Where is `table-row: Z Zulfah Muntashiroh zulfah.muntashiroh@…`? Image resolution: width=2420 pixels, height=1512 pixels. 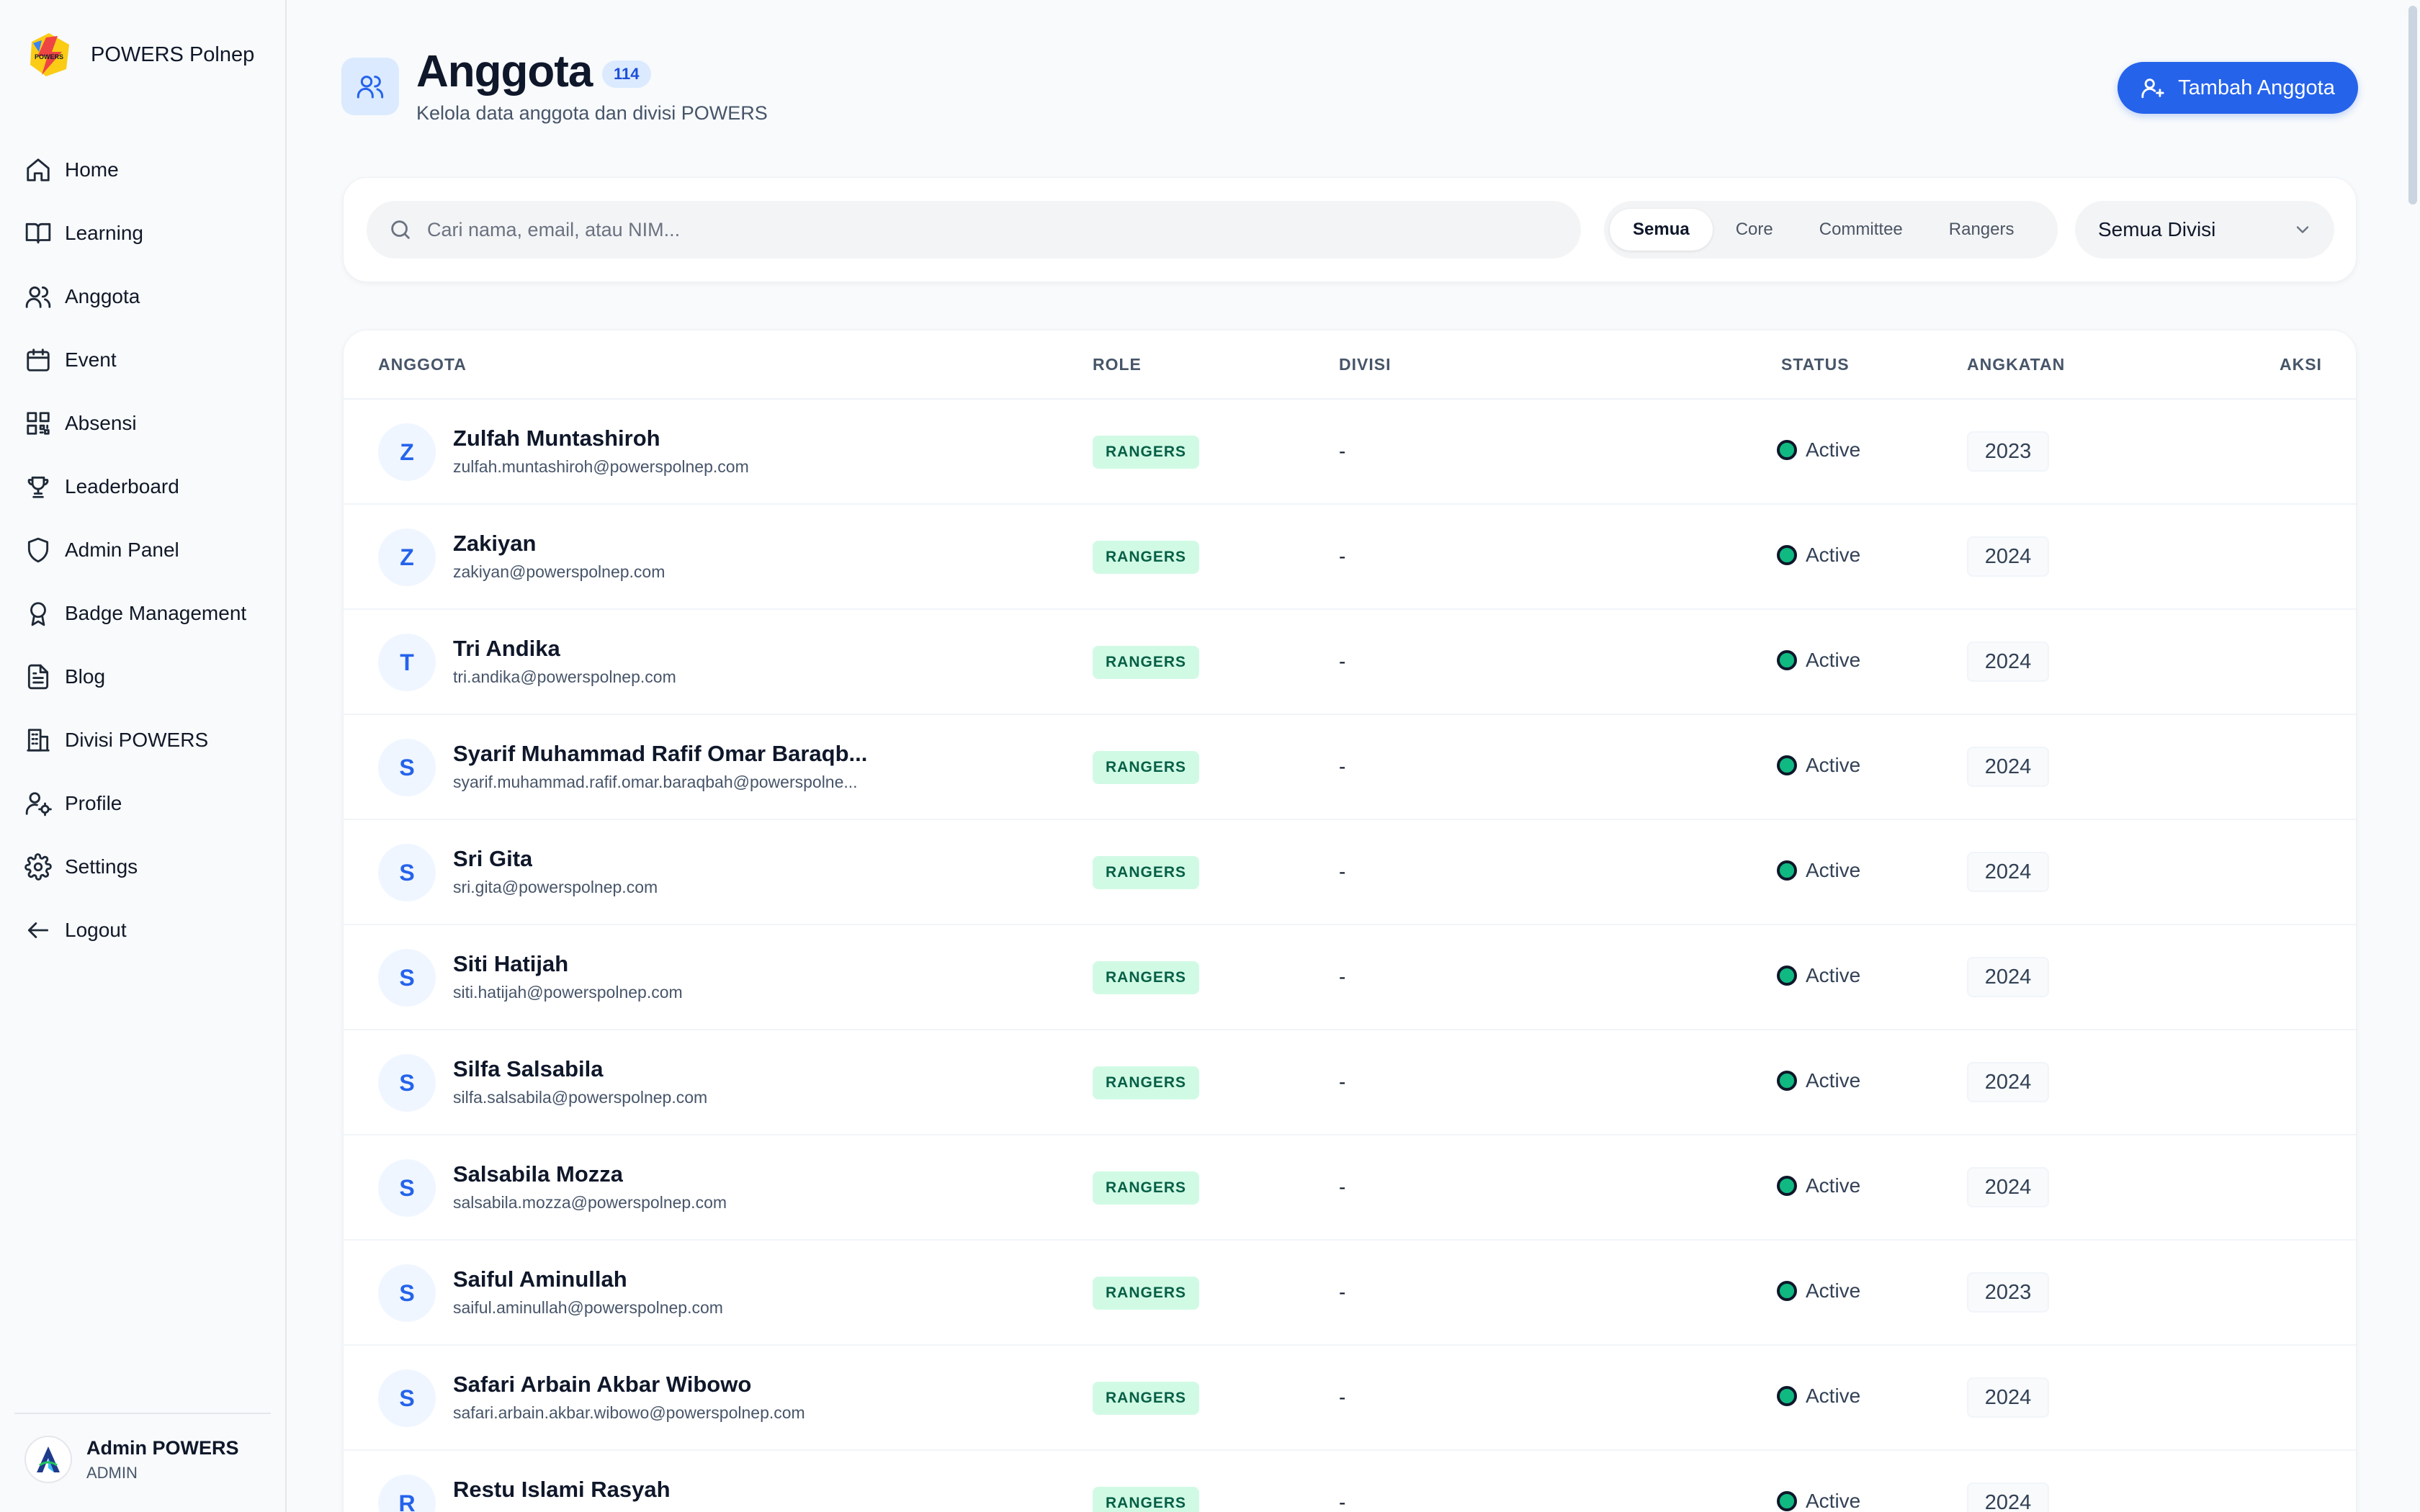
table-row: Z Zulfah Muntashiroh zulfah.muntashiroh@… is located at coordinates (1350, 452).